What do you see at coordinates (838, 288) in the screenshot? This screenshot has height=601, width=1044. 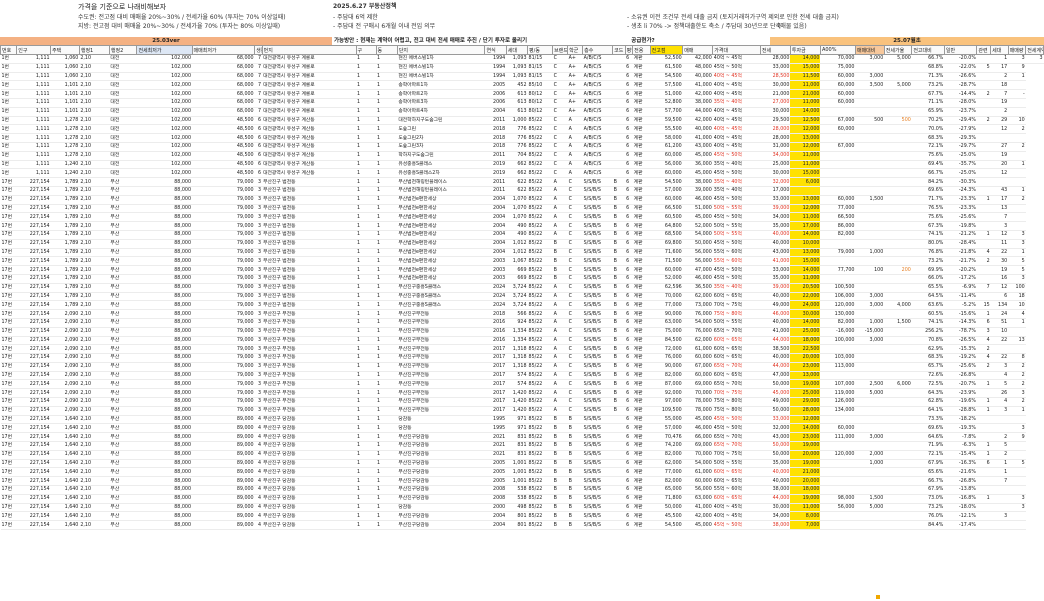 I see `table-cell: 100,500` at bounding box center [838, 288].